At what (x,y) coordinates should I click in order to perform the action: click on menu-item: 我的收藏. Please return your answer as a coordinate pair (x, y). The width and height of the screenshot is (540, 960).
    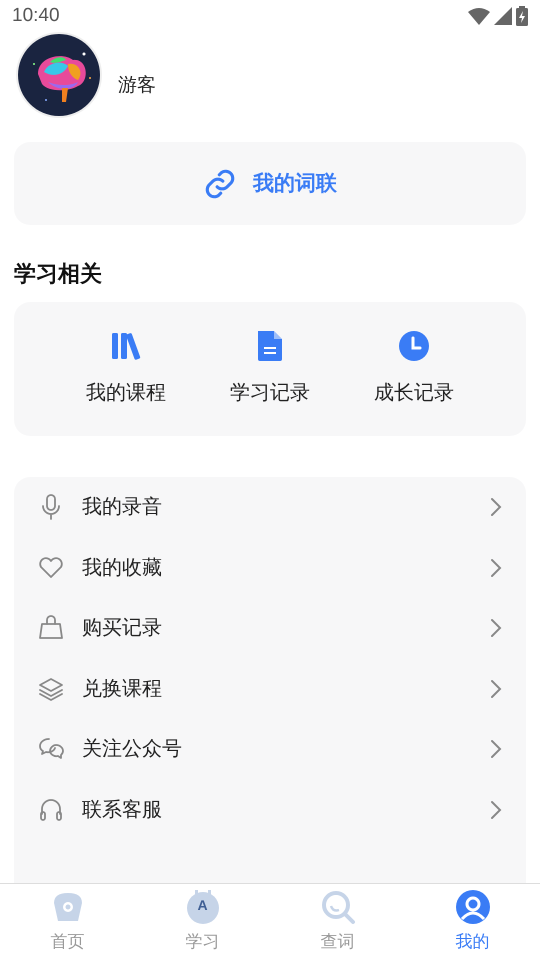
    Looking at the image, I should click on (270, 568).